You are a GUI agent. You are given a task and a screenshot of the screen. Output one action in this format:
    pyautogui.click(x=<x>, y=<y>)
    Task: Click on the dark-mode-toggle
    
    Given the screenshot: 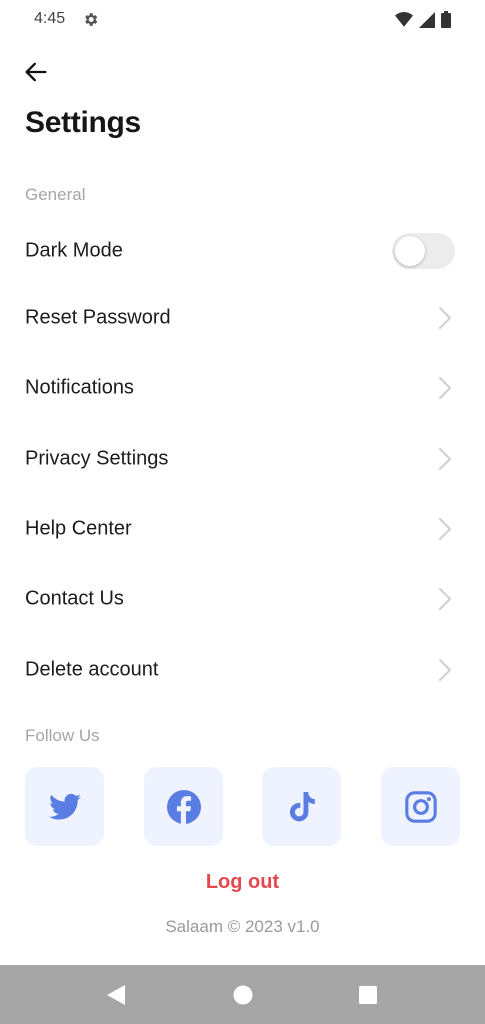 What is the action you would take?
    pyautogui.click(x=423, y=251)
    